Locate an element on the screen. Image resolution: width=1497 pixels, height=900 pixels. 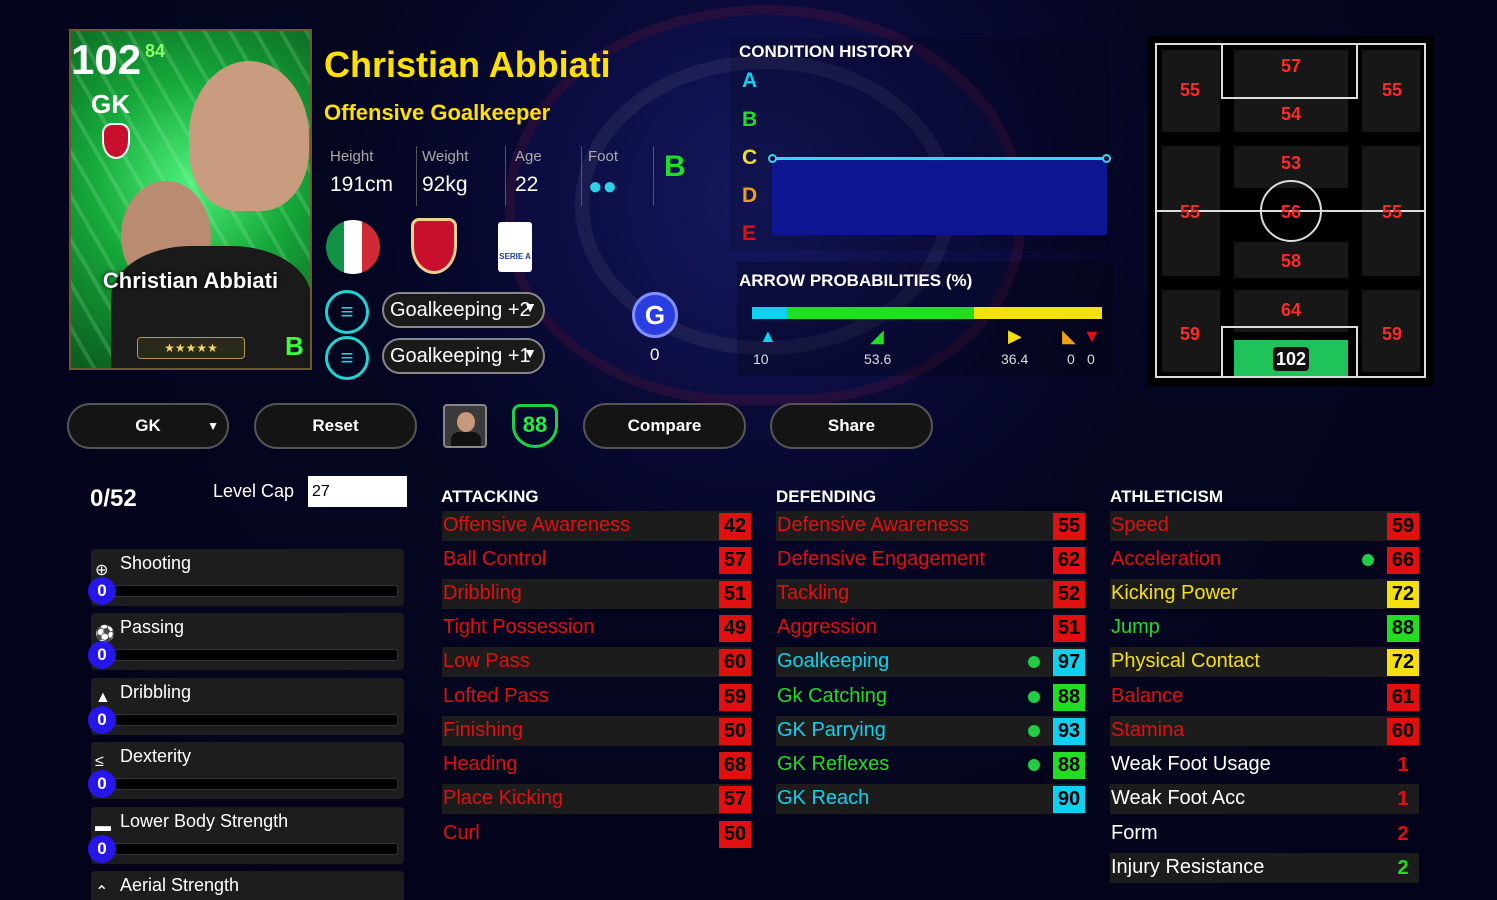
rating-shield-badge: 88 is located at coordinates (535, 426).